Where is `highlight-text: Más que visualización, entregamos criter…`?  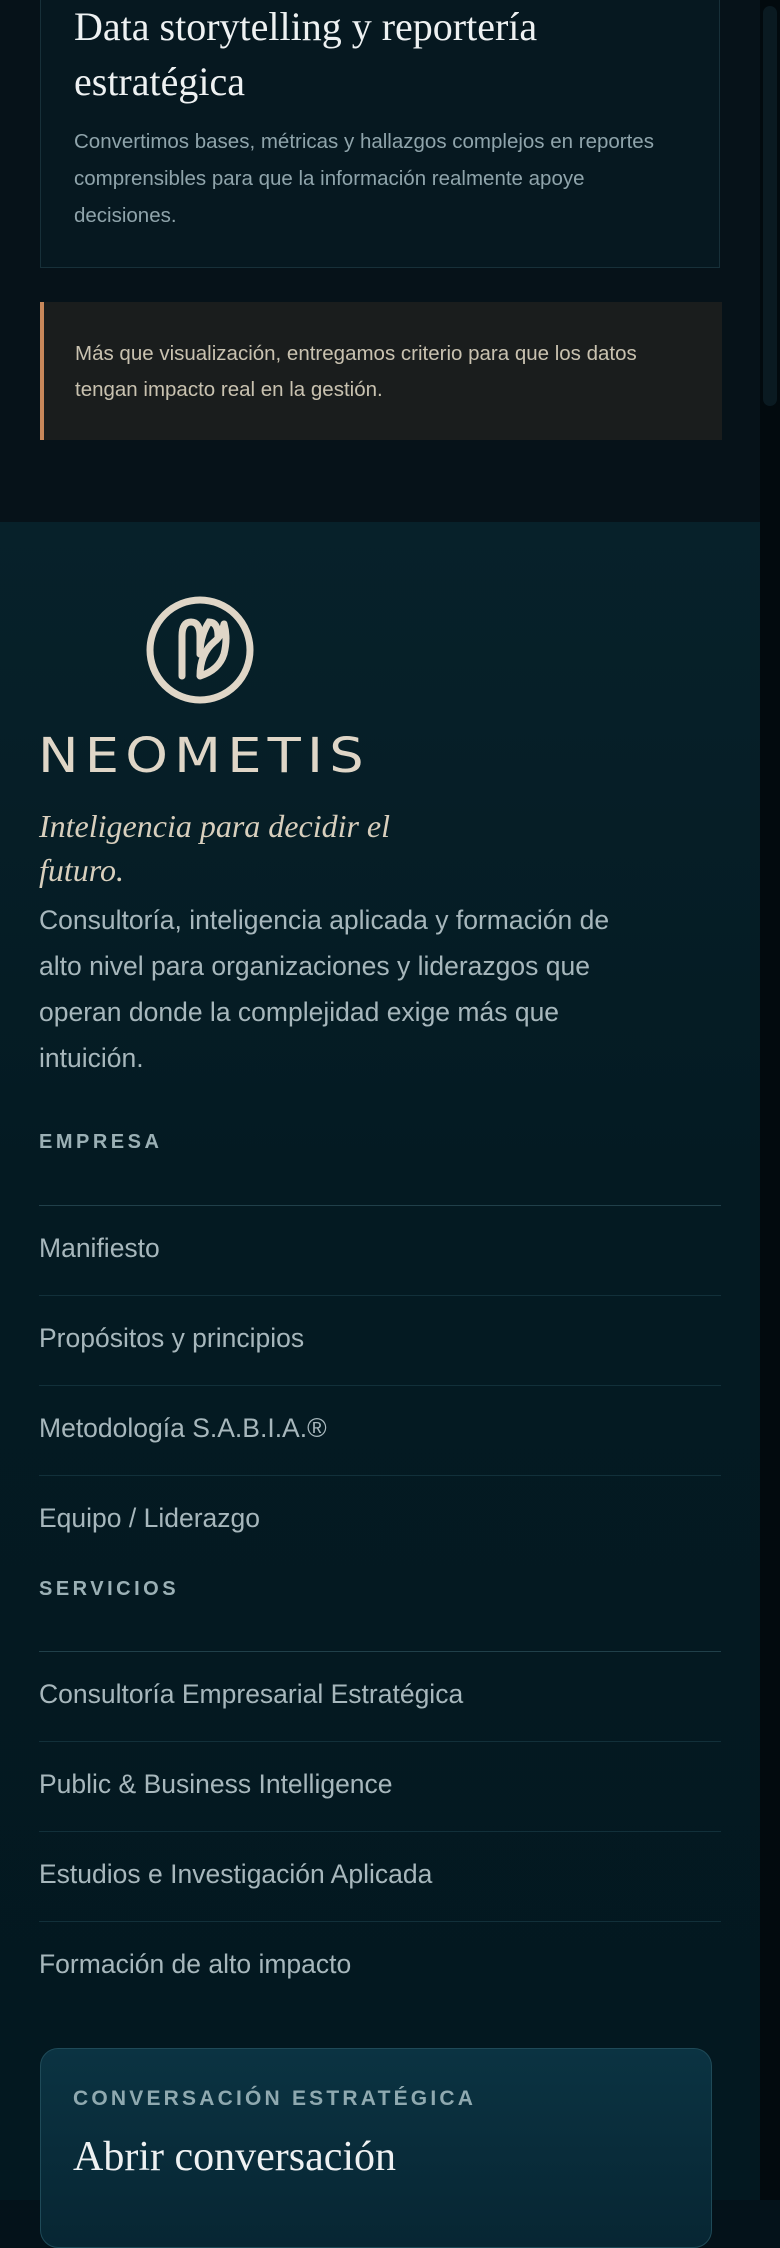
highlight-text: Más que visualización, entregamos criter… is located at coordinates (356, 371).